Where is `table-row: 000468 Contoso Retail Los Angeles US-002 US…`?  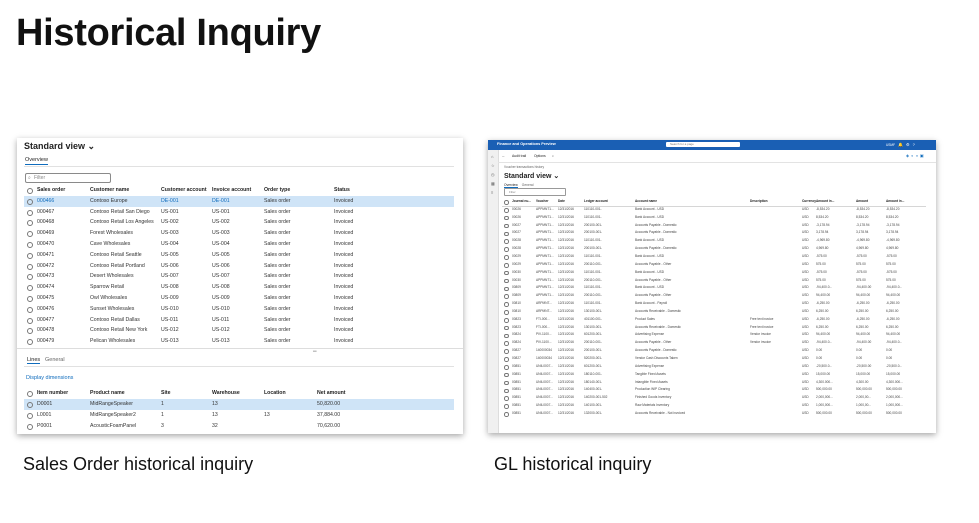
table-row: 000468 Contoso Retail Los Angeles US-002 US… is located at coordinates (239, 222).